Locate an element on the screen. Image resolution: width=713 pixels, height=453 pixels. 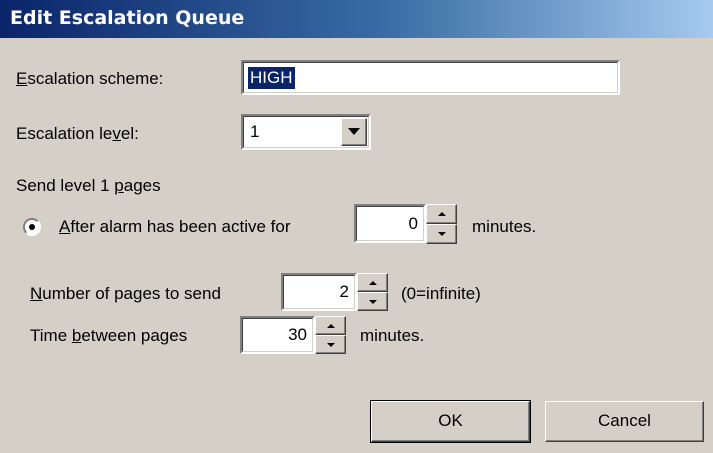
after-alarm-spin-down is located at coordinates (441, 234).